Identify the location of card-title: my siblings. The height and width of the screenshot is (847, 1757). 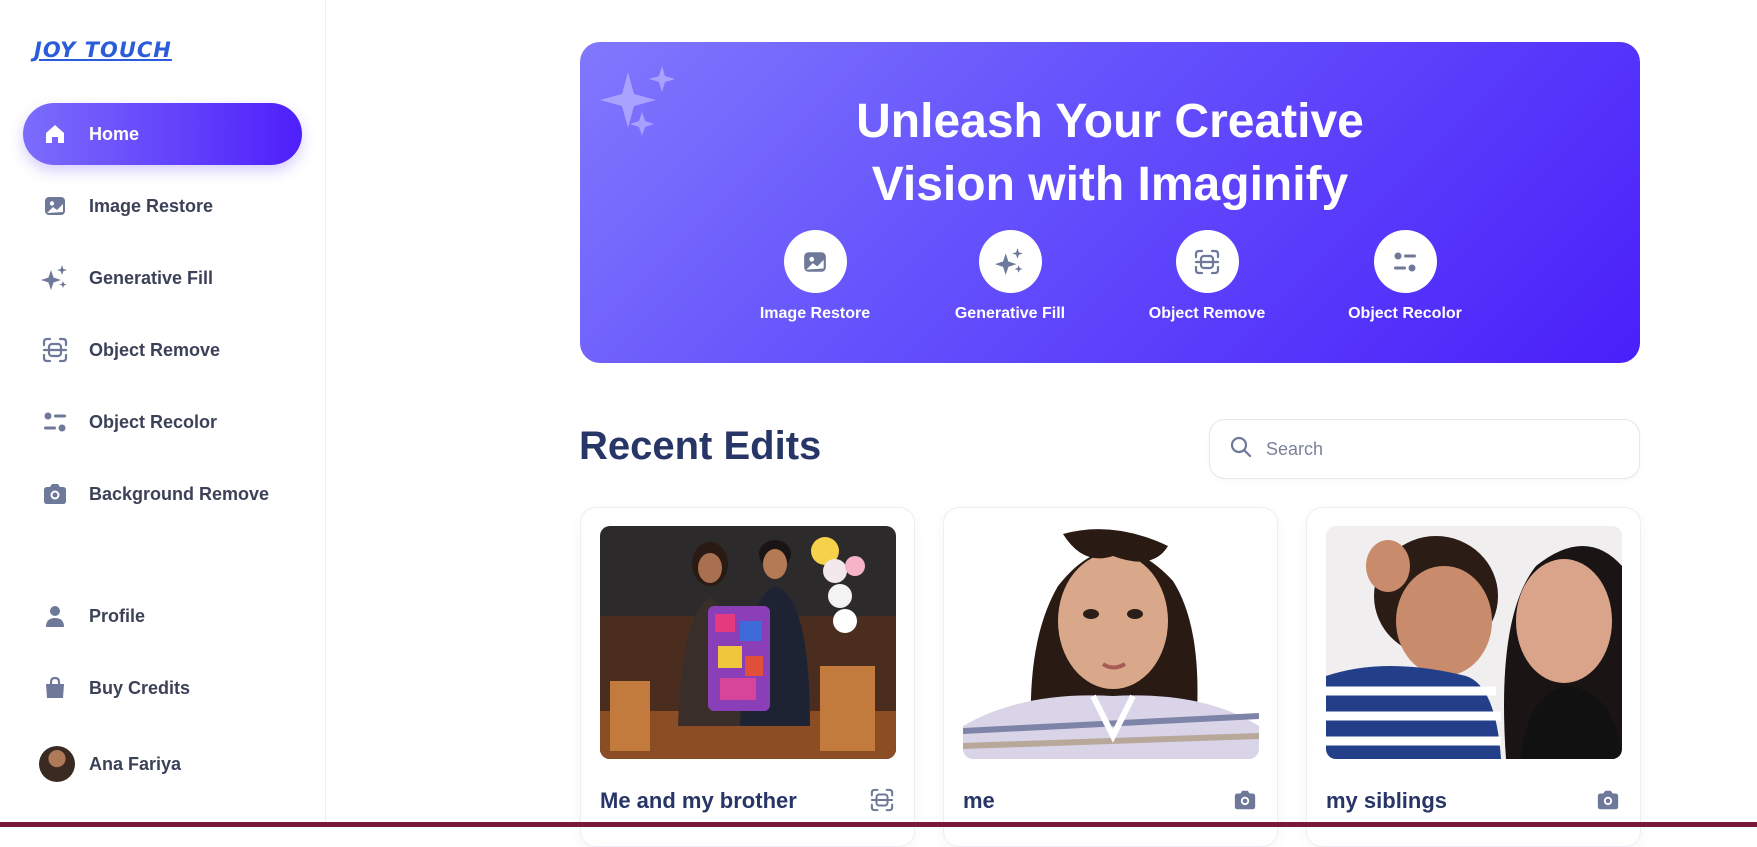
(1387, 800).